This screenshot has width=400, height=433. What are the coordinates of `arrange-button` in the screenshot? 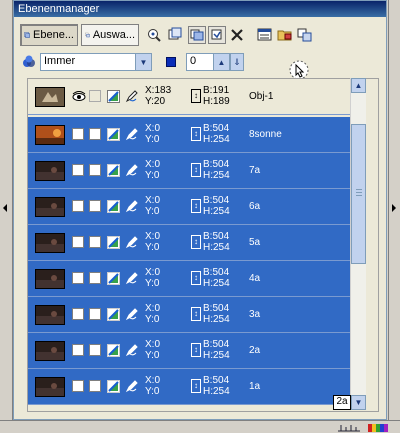 It's located at (175, 35).